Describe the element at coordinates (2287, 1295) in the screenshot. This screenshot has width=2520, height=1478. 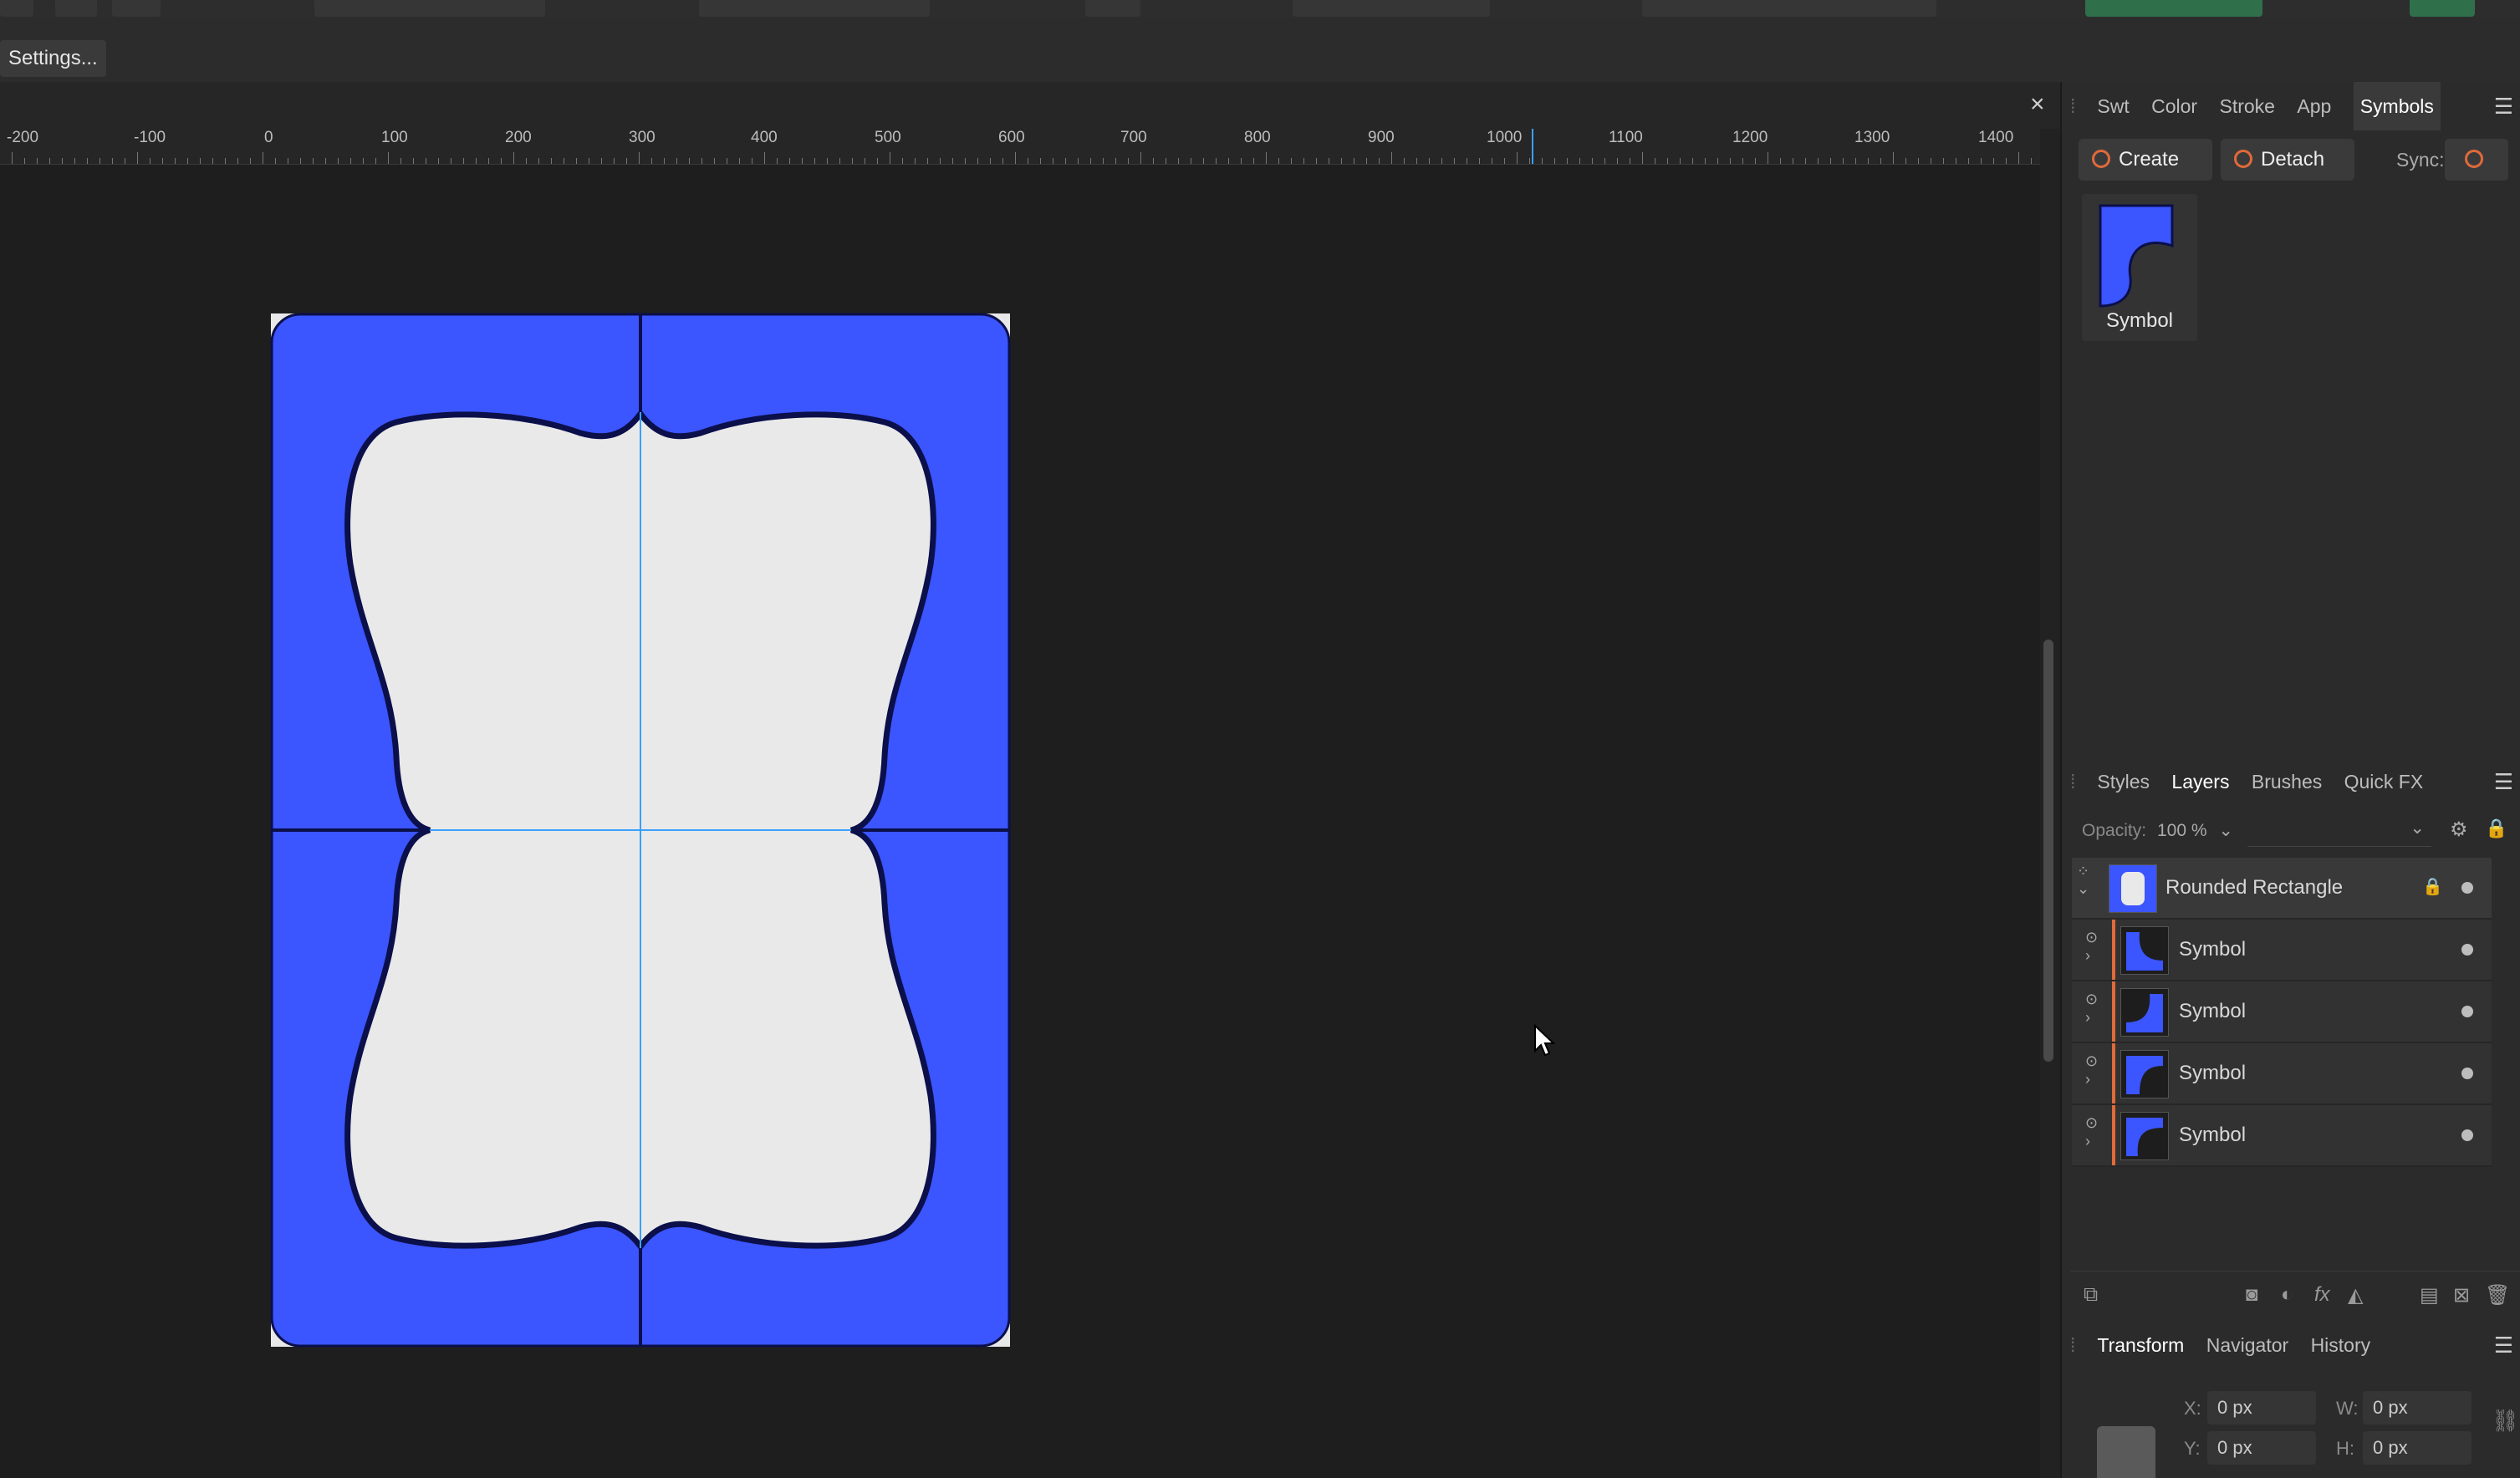
I see `adjustment-icon: ◐` at that location.